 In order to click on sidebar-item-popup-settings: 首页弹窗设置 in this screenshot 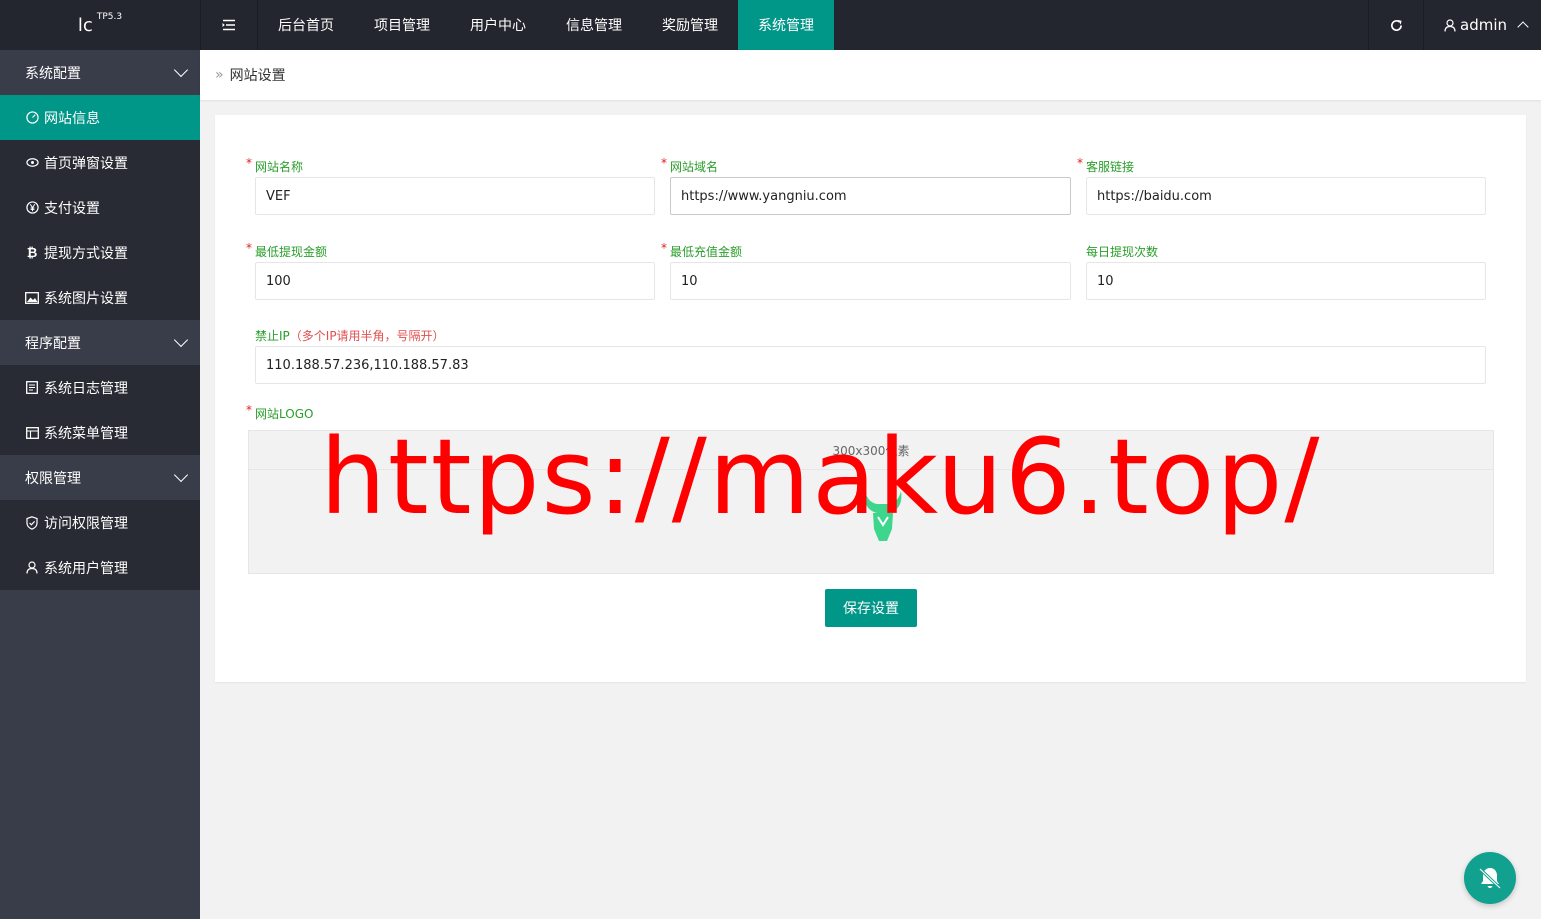, I will do `click(100, 162)`.